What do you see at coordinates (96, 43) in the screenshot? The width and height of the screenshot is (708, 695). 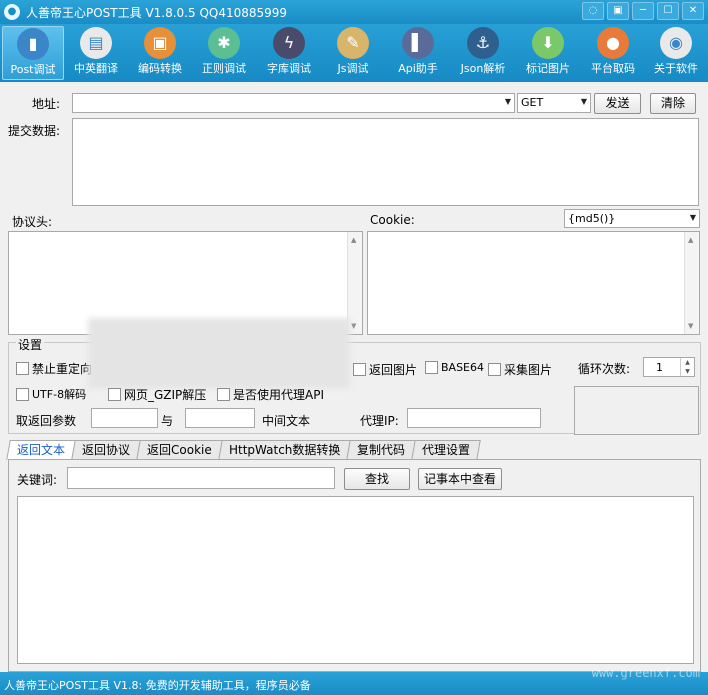 I see `window-icon: ▤` at bounding box center [96, 43].